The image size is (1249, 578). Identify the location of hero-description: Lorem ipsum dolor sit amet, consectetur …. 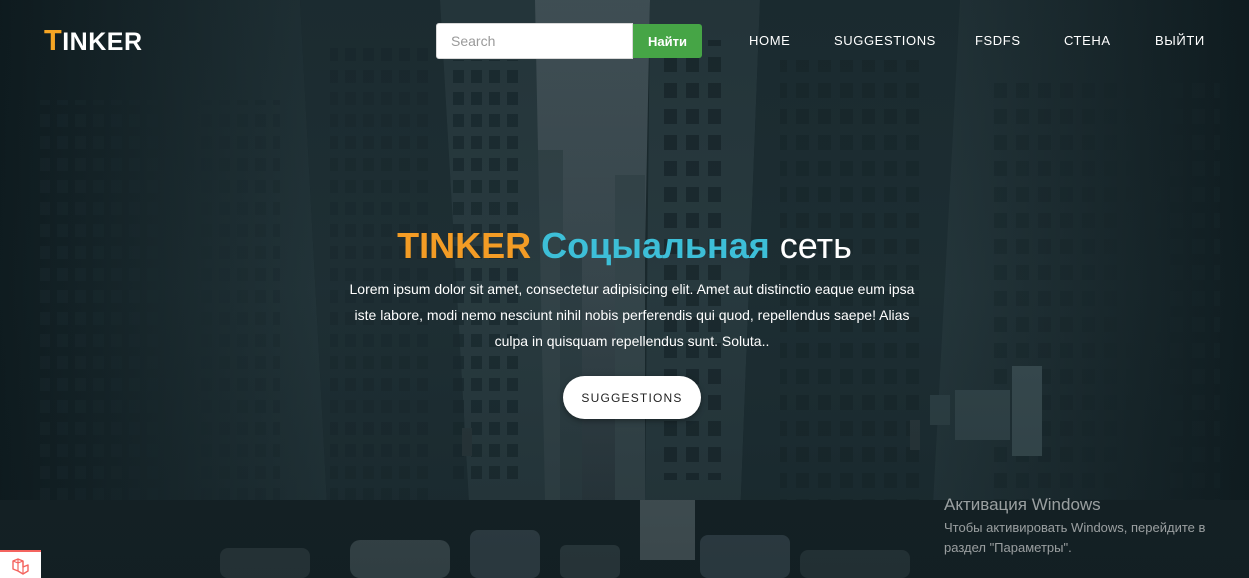
(632, 315).